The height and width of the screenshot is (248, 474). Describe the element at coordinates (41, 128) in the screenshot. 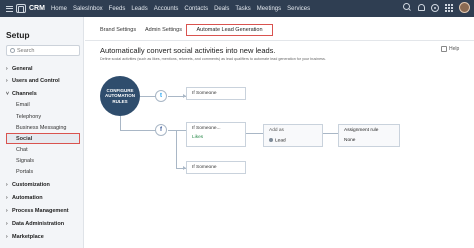

I see `sidebar-item-business-messaging: Business Messaging` at that location.